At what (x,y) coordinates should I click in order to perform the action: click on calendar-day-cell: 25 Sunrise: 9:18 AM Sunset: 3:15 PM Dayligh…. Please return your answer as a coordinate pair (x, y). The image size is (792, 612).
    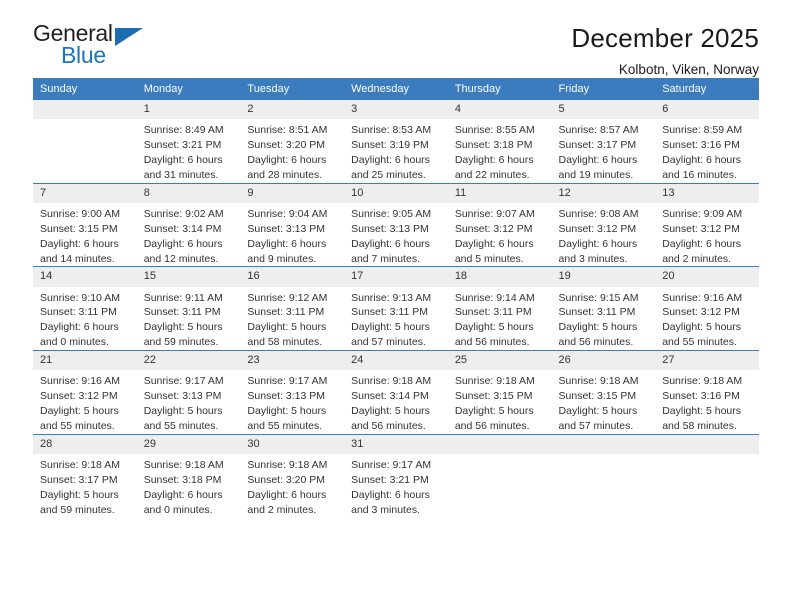
    Looking at the image, I should click on (499, 392).